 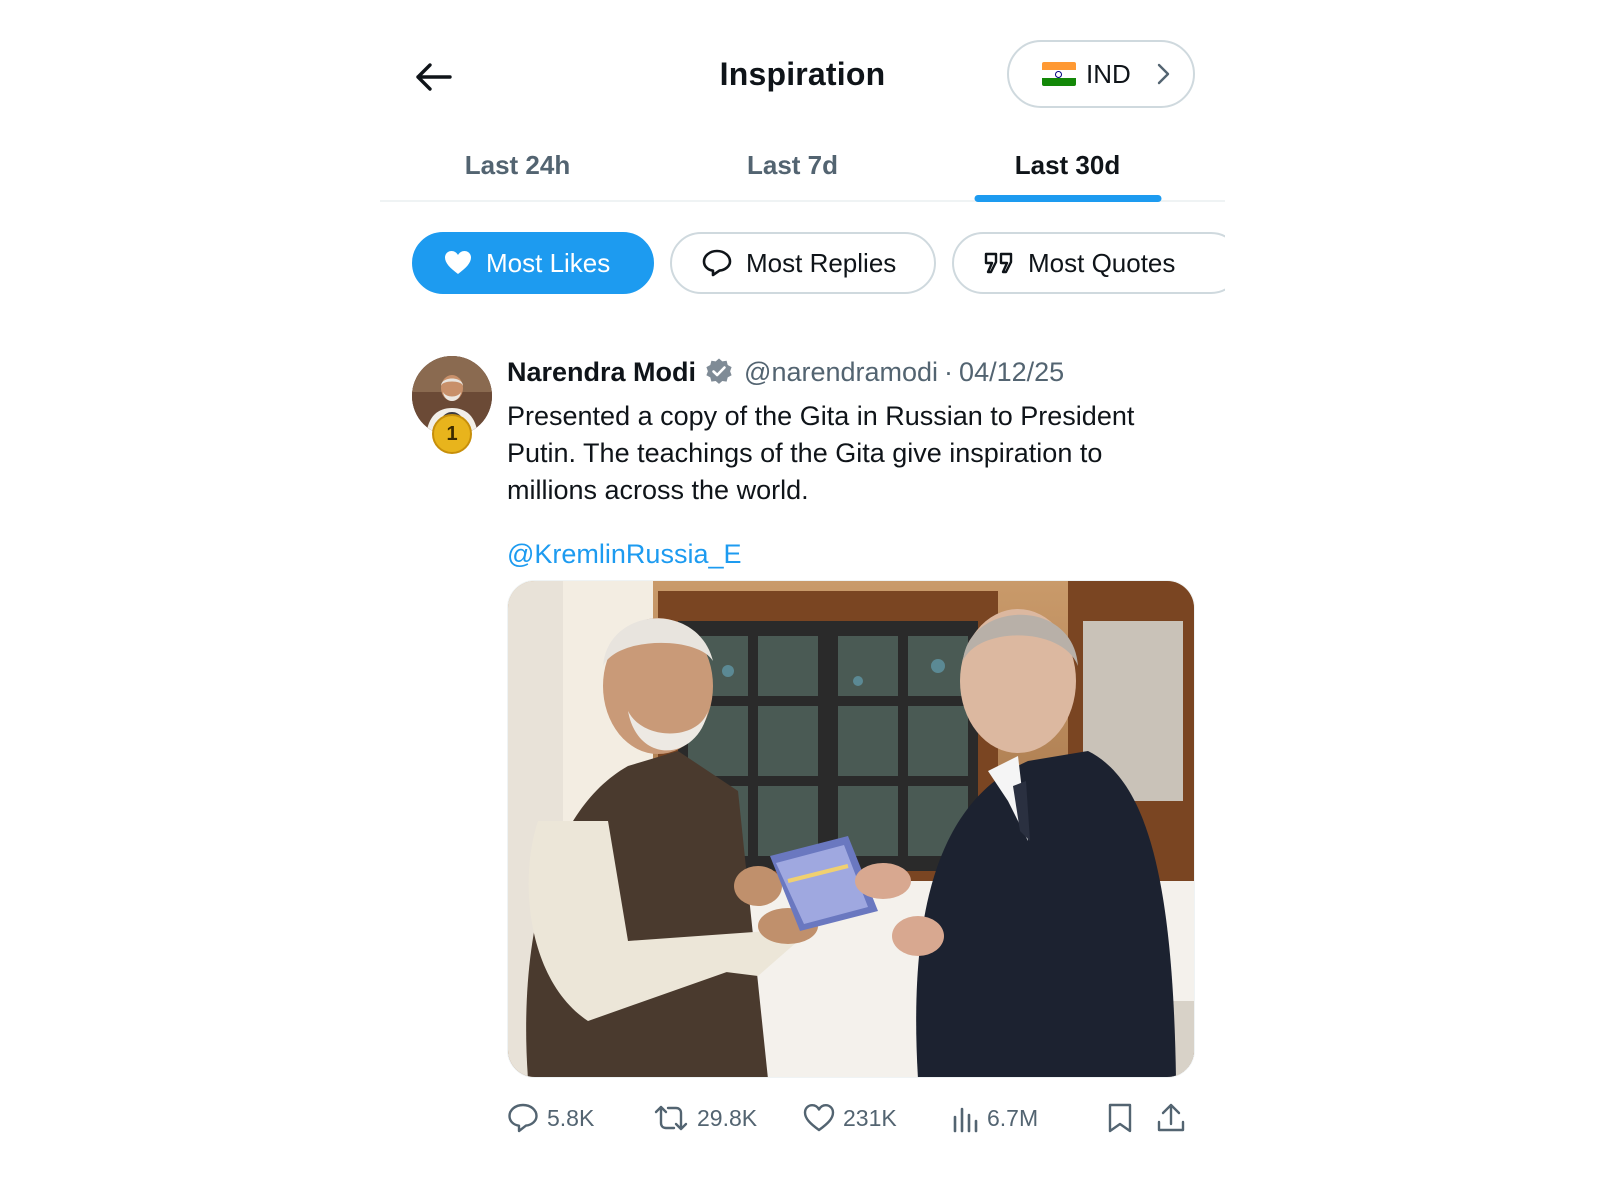 I want to click on filter-label: Most Replies, so click(x=821, y=262).